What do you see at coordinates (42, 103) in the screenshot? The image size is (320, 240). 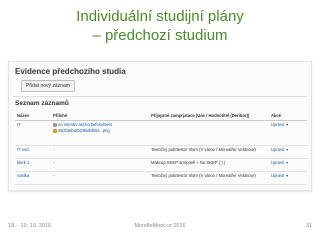 I see `section-title: Seznam záznamů` at bounding box center [42, 103].